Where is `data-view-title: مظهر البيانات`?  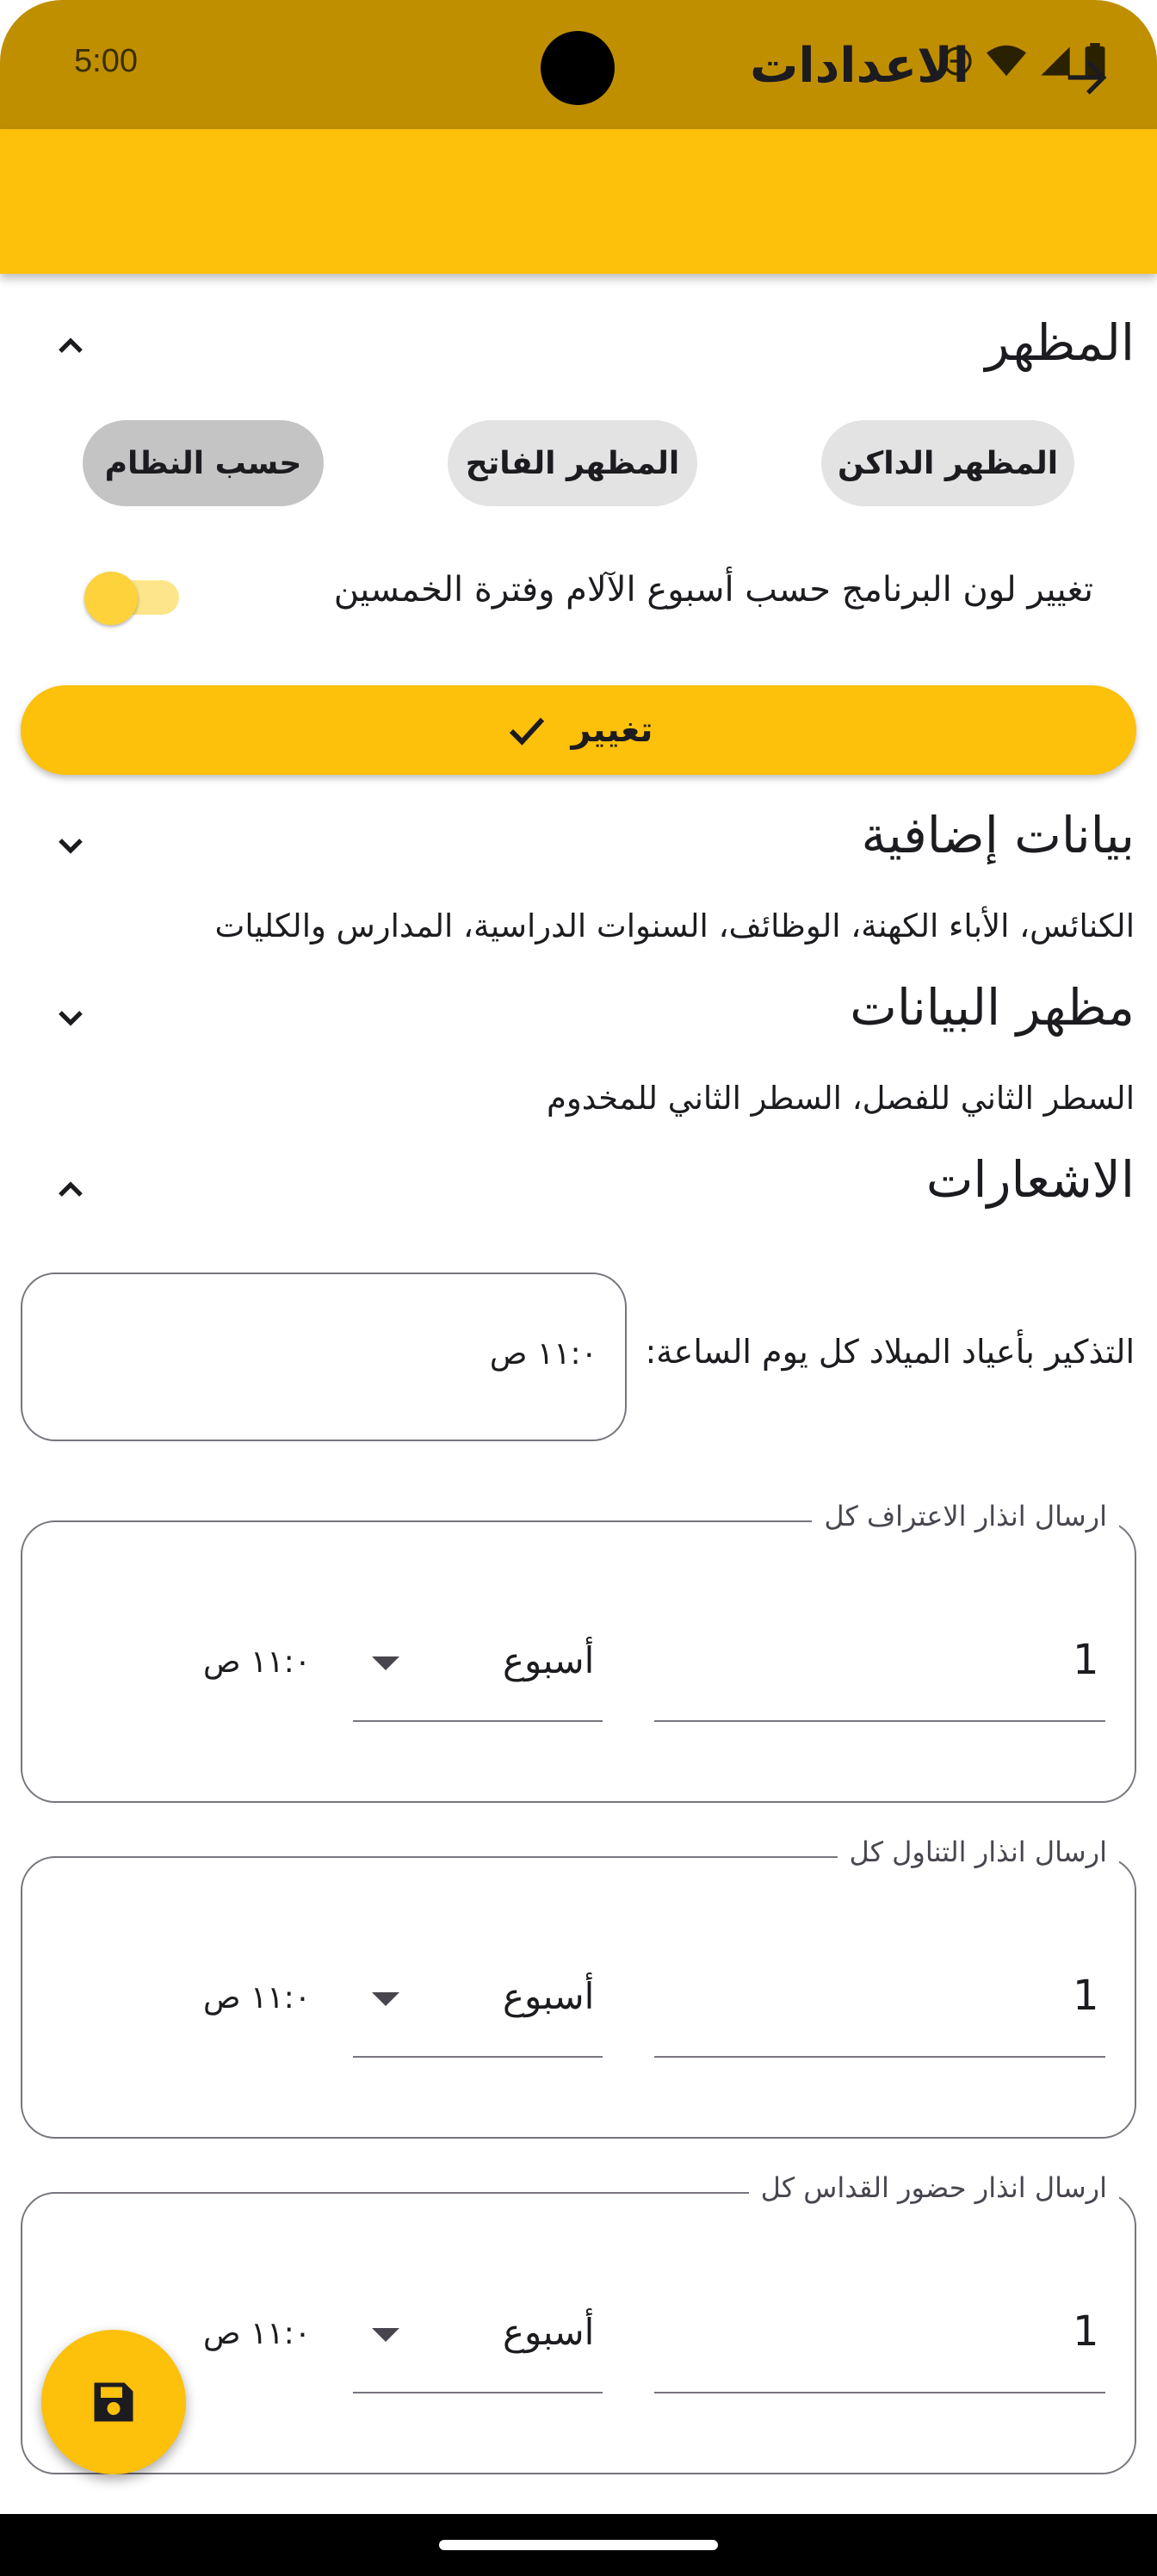
data-view-title: مظهر البيانات is located at coordinates (992, 1008).